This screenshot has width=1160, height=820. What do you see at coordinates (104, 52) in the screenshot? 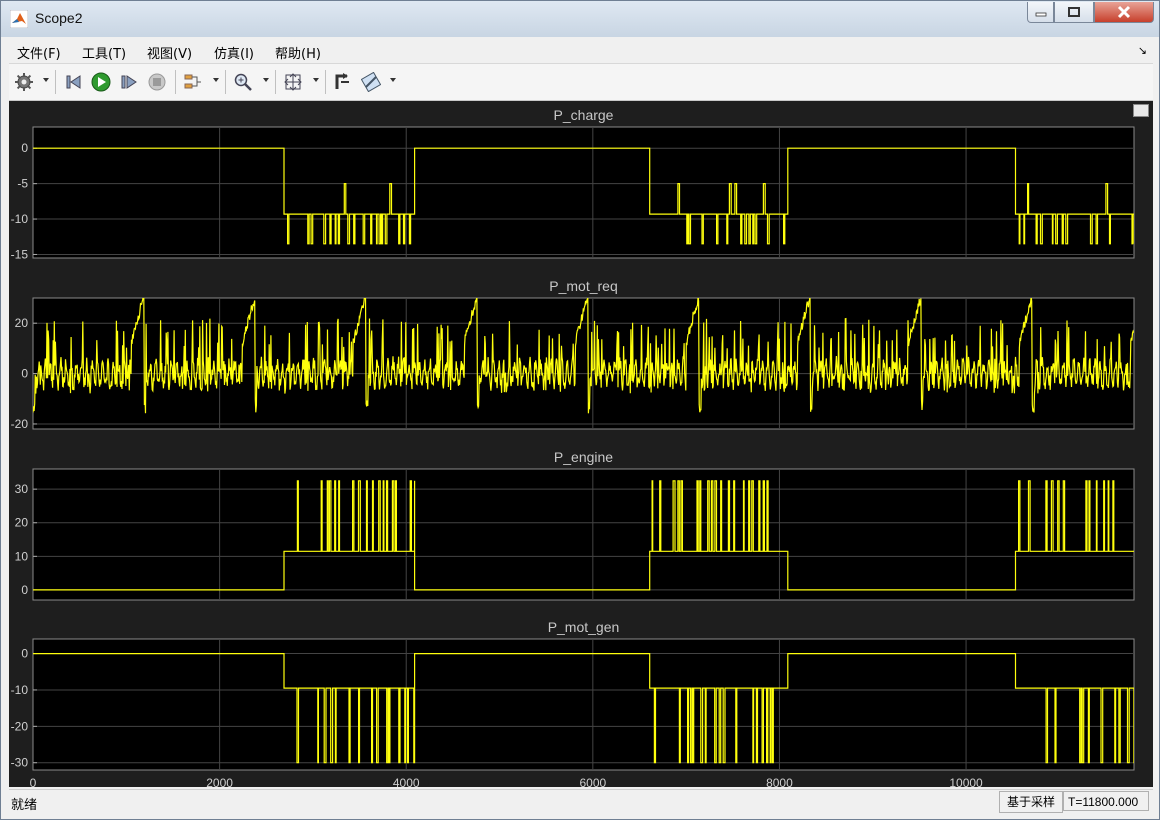
I see `menu-tools: 工具(T)` at bounding box center [104, 52].